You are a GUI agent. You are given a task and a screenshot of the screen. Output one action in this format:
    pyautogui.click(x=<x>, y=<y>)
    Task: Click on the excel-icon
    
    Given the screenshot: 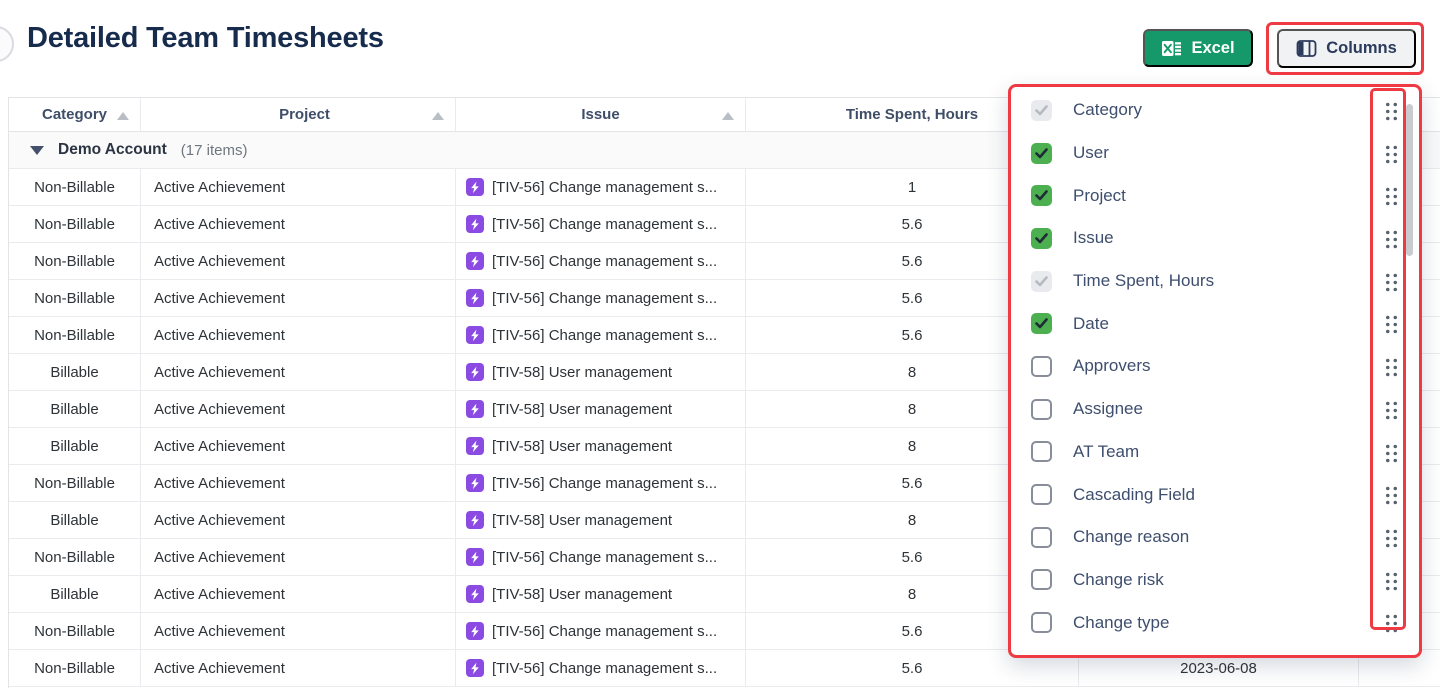 What is the action you would take?
    pyautogui.click(x=1171, y=48)
    